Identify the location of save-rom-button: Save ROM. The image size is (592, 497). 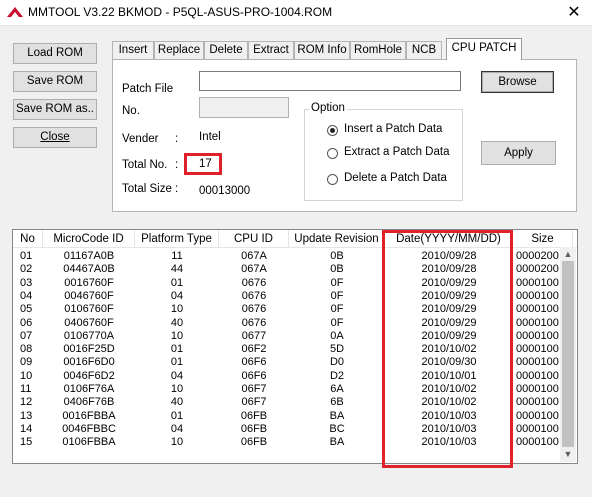
(55, 81).